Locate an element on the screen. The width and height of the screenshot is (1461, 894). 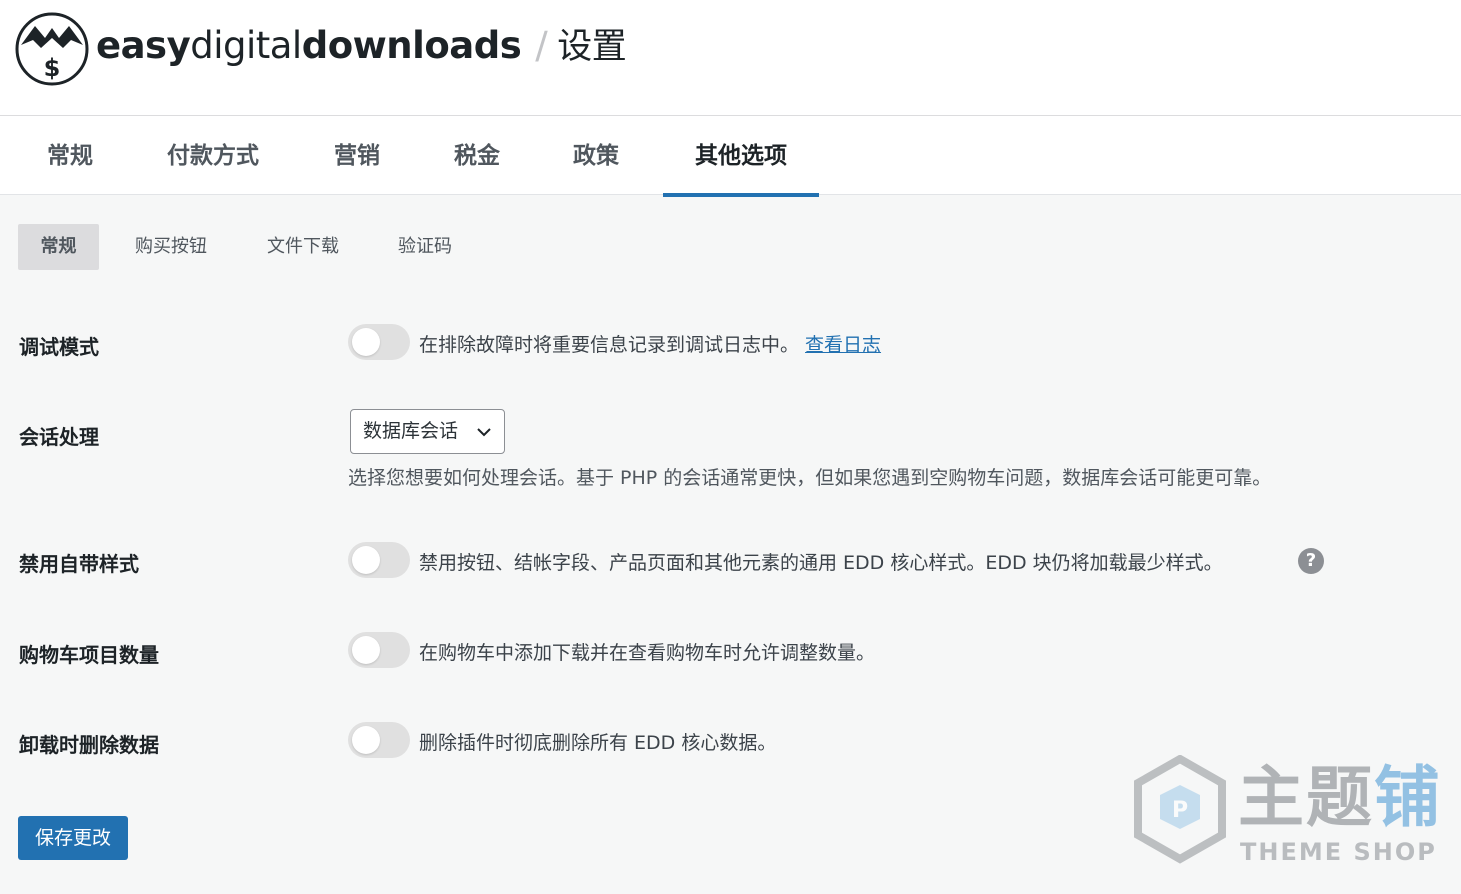
svg-text: P is located at coordinates (1180, 810).